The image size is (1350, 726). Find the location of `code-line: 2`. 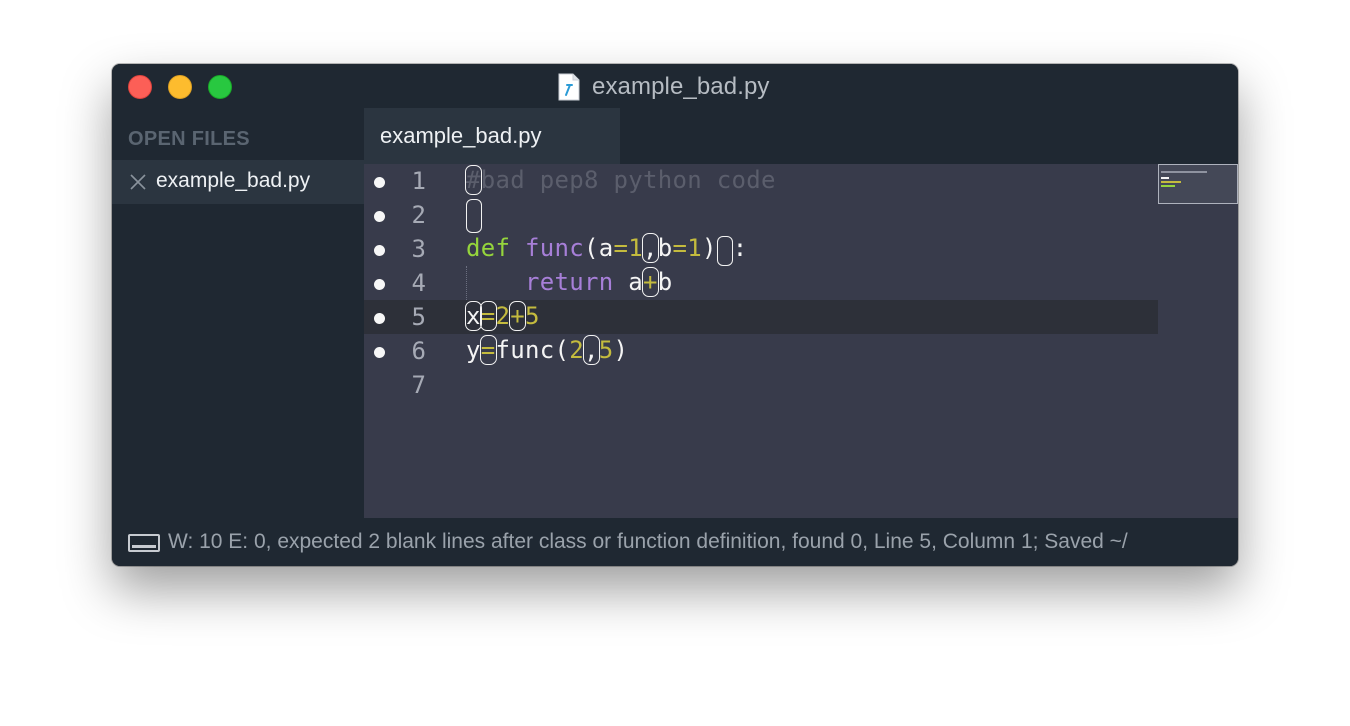

code-line: 2 is located at coordinates (761, 215).